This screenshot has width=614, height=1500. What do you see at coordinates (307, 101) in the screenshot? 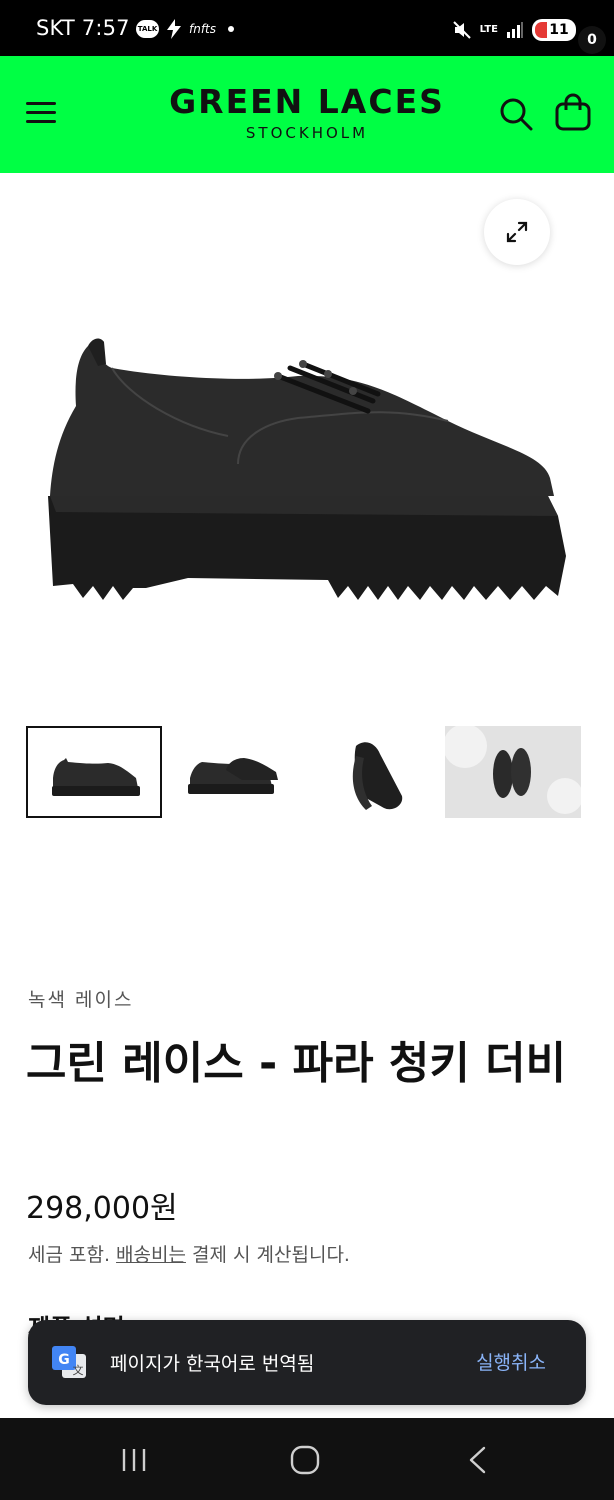
I see `brand-name: GREEN LACES` at bounding box center [307, 101].